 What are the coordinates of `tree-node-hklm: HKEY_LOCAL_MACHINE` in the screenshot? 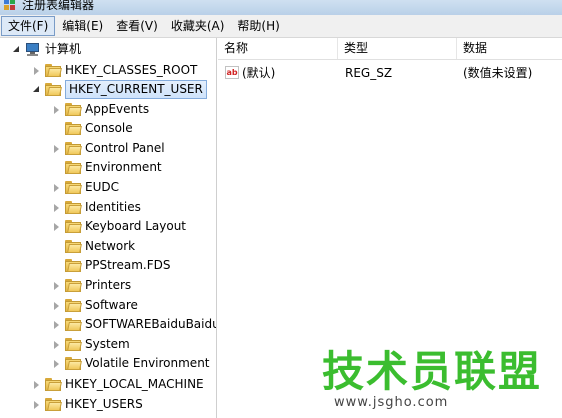 It's located at (118, 384).